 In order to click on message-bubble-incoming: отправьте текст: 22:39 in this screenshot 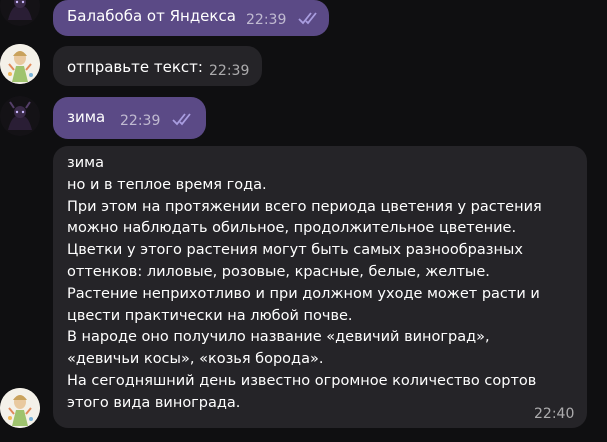, I will do `click(157, 66)`.